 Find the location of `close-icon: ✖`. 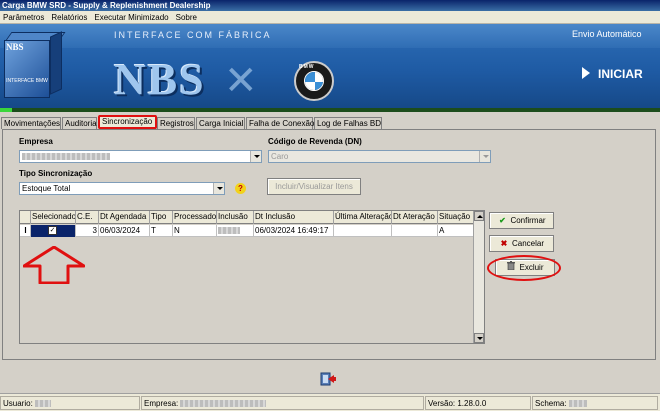

close-icon: ✖ is located at coordinates (504, 243).